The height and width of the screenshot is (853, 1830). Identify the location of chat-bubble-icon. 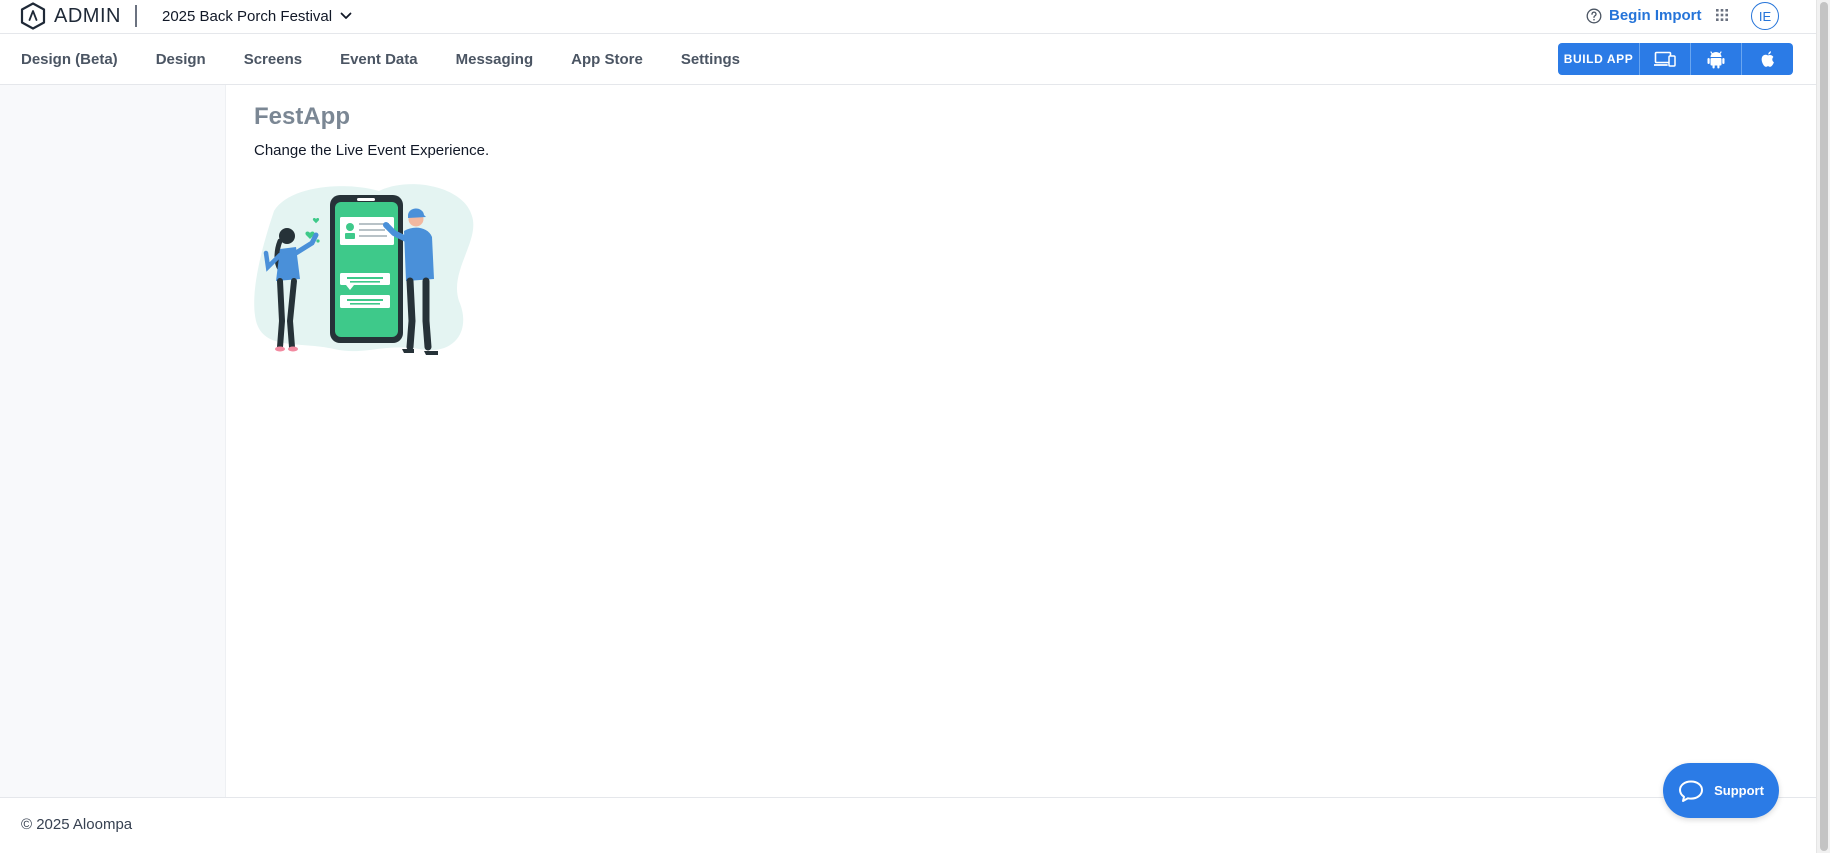
(1691, 791).